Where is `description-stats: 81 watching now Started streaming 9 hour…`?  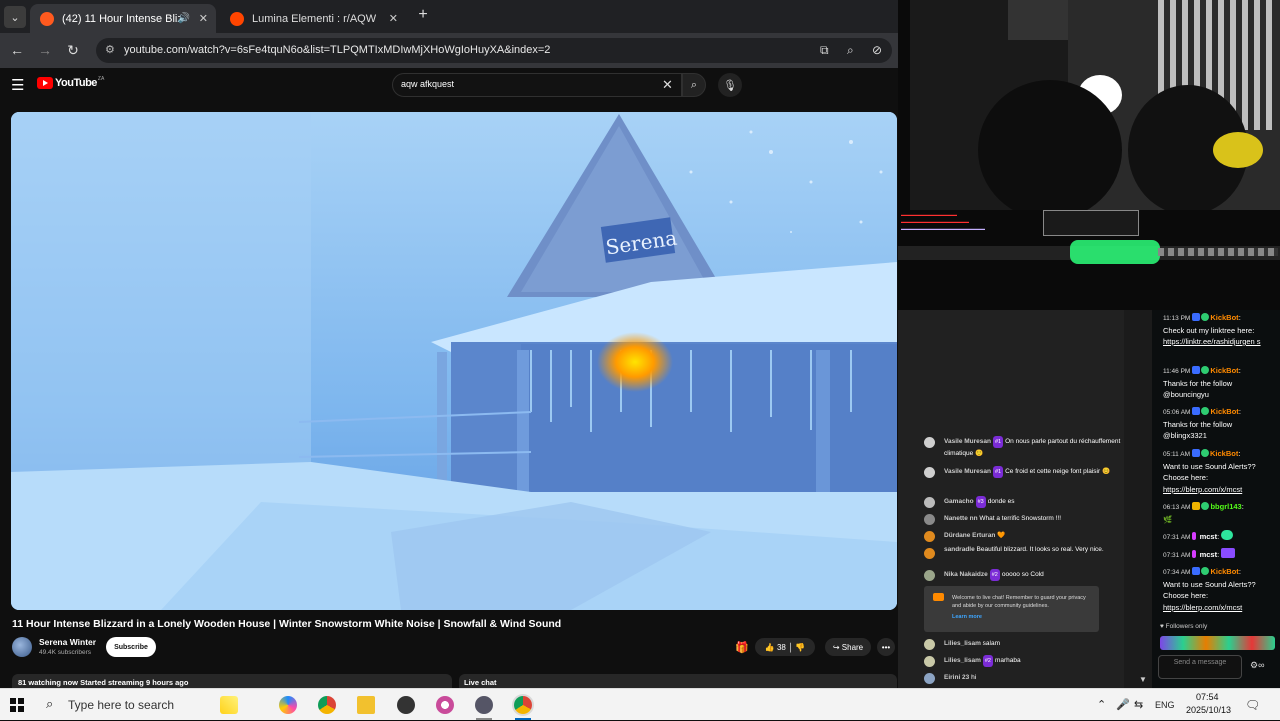 description-stats: 81 watching now Started streaming 9 hour… is located at coordinates (232, 681).